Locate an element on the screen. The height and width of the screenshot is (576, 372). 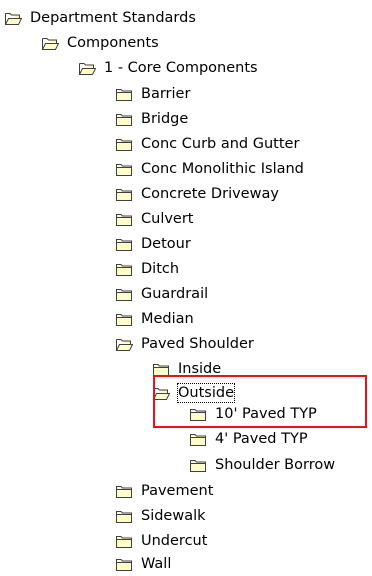
tree-item-shoulder-borrow: Shoulder Borrow is located at coordinates (262, 465).